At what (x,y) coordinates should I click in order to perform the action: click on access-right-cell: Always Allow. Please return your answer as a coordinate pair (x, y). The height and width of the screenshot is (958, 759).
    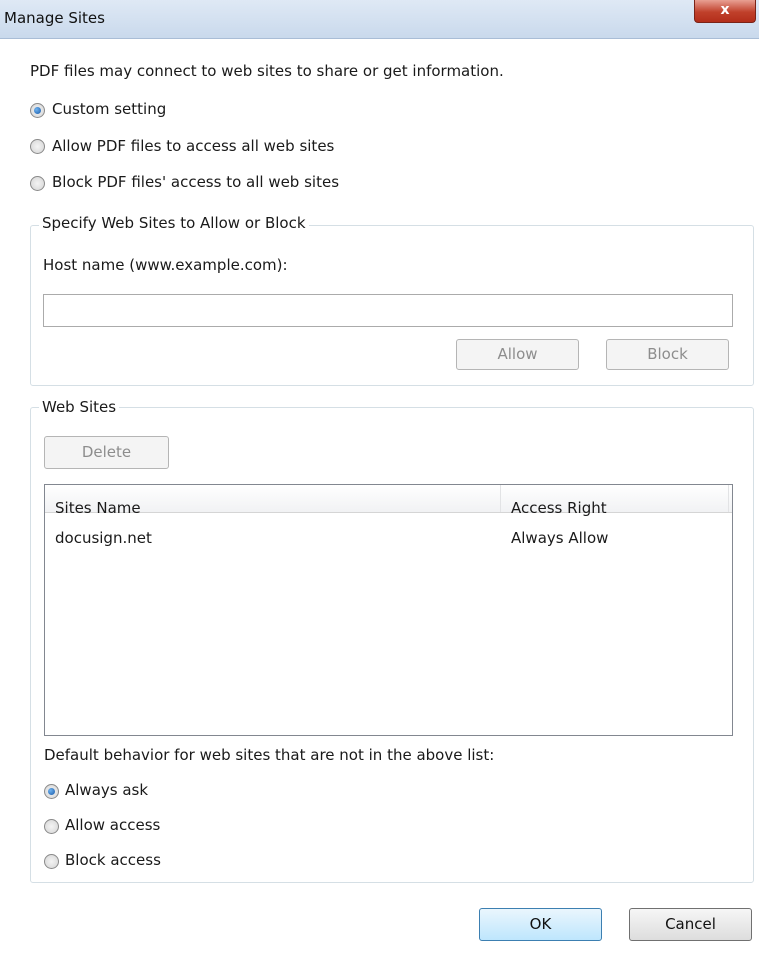
    Looking at the image, I should click on (560, 538).